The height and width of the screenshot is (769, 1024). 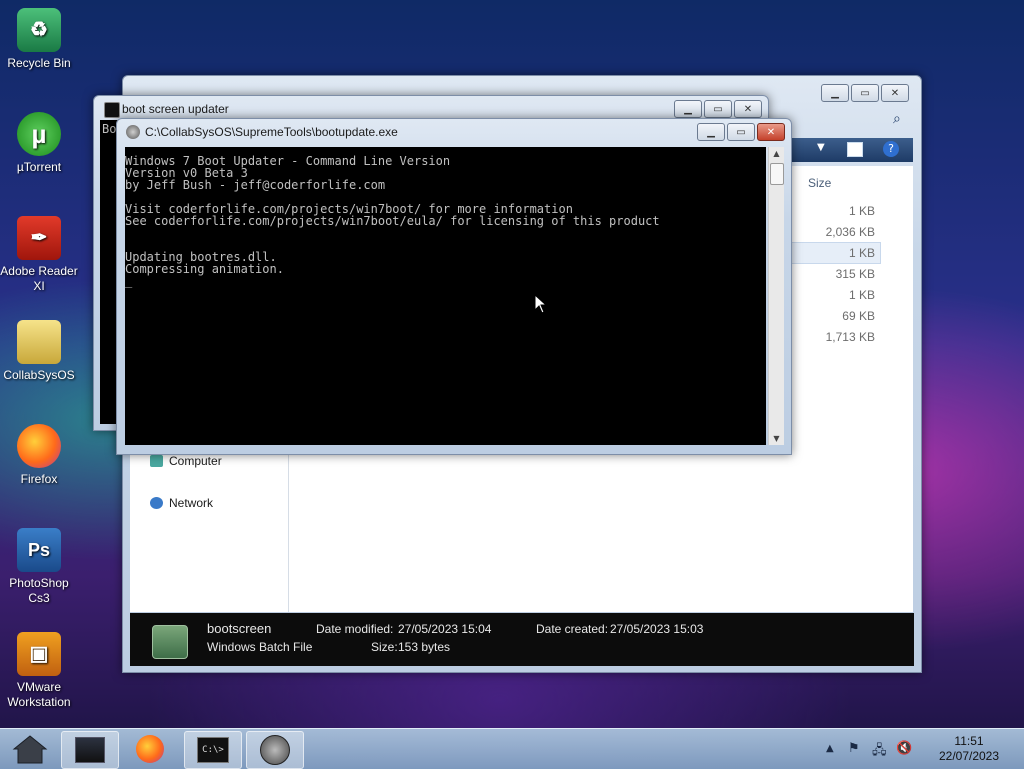 What do you see at coordinates (512, 748) in the screenshot?
I see `taskbar: C:\> ▲ ⚑ 🖧 🔇 11:51 22/07/2023` at bounding box center [512, 748].